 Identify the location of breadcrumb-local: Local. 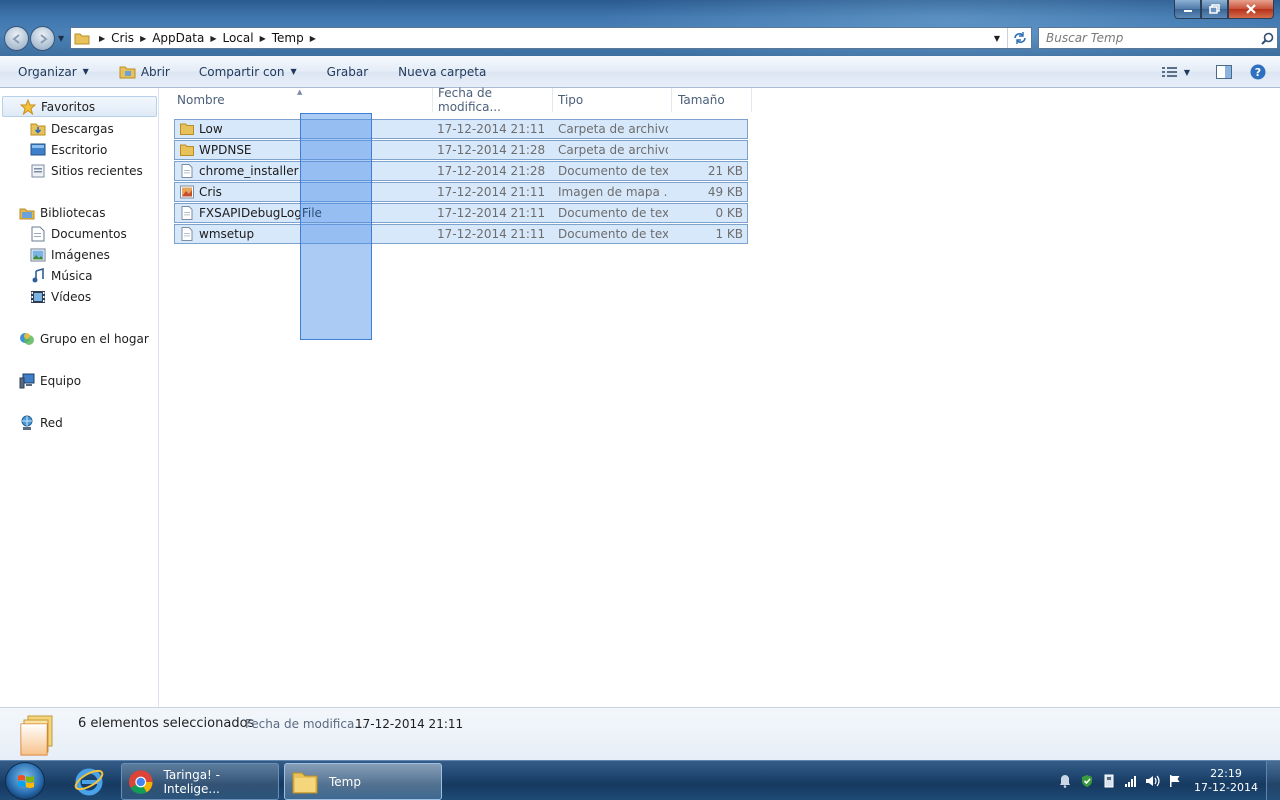
(237, 38).